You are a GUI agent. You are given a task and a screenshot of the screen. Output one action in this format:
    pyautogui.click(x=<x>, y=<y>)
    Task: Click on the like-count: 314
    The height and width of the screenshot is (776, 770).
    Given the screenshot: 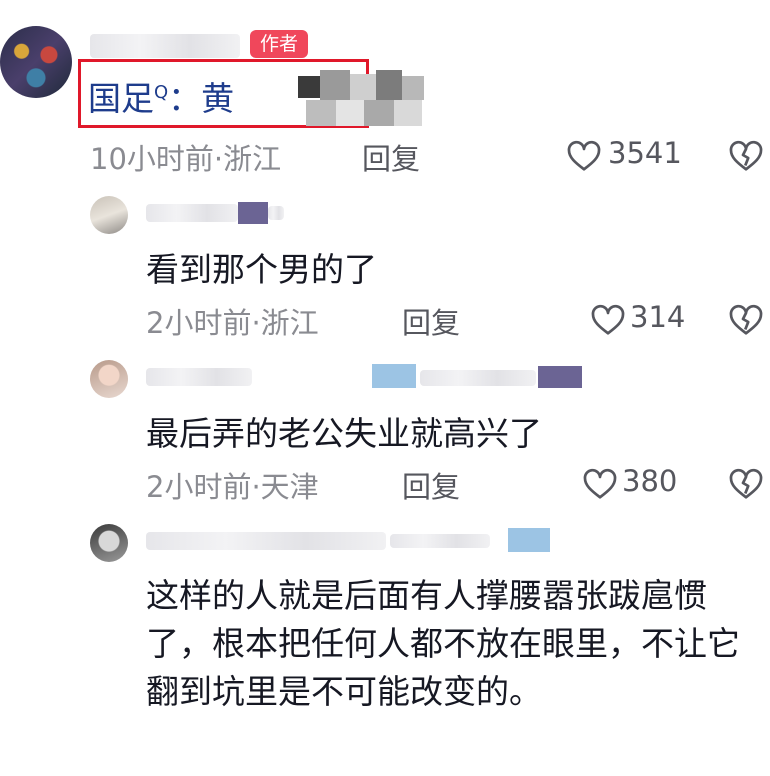 What is the action you would take?
    pyautogui.click(x=658, y=317)
    